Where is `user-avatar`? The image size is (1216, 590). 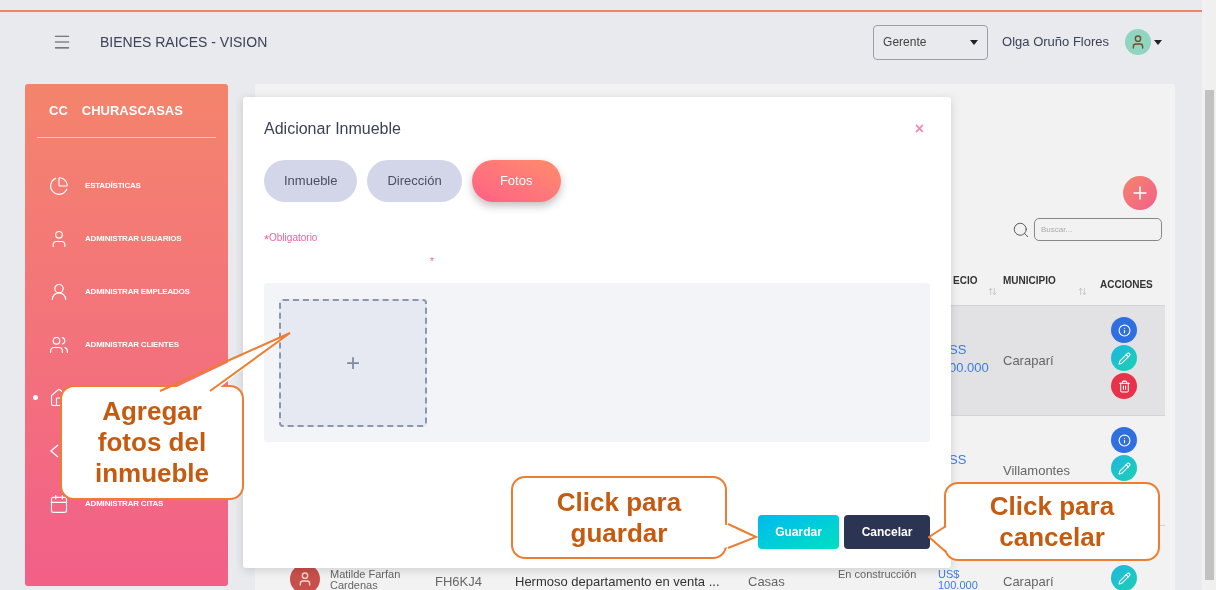
user-avatar is located at coordinates (1138, 42).